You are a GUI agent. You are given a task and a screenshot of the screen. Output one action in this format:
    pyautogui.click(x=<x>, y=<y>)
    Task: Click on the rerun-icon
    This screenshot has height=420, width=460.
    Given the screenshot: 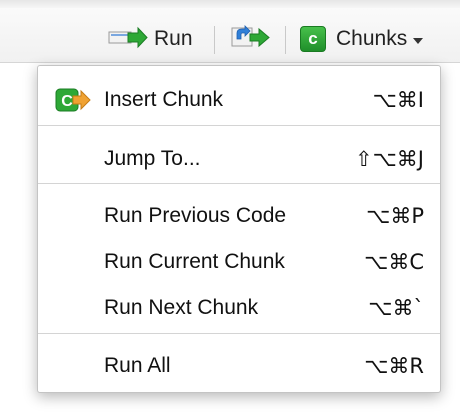 What is the action you would take?
    pyautogui.click(x=251, y=39)
    